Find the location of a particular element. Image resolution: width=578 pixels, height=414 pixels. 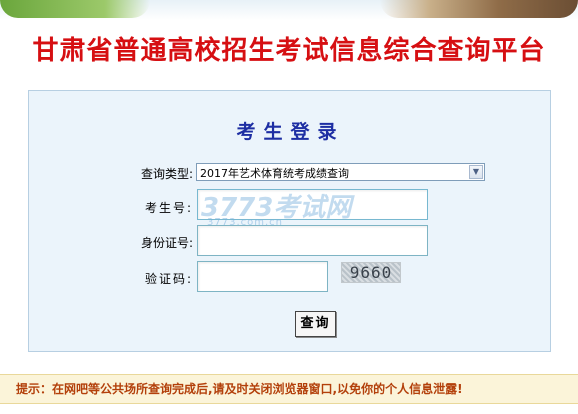

captcha-input is located at coordinates (262, 276).